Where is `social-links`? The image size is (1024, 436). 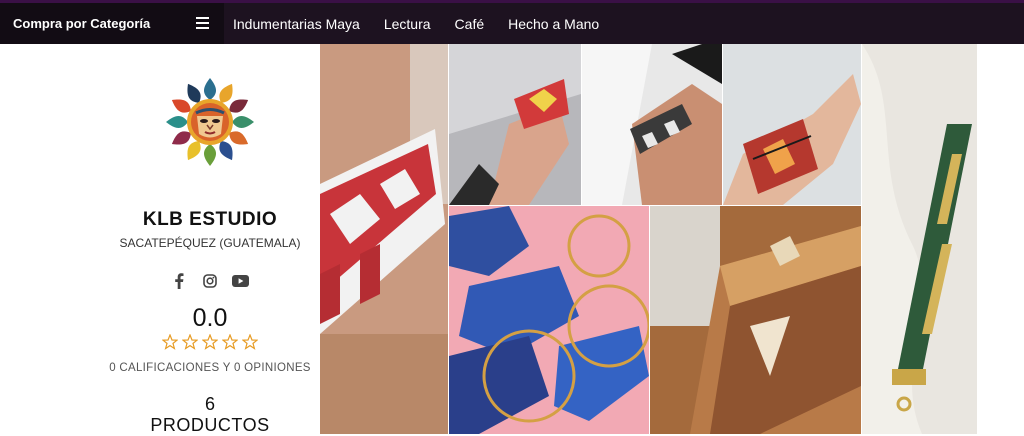
social-links is located at coordinates (215, 281).